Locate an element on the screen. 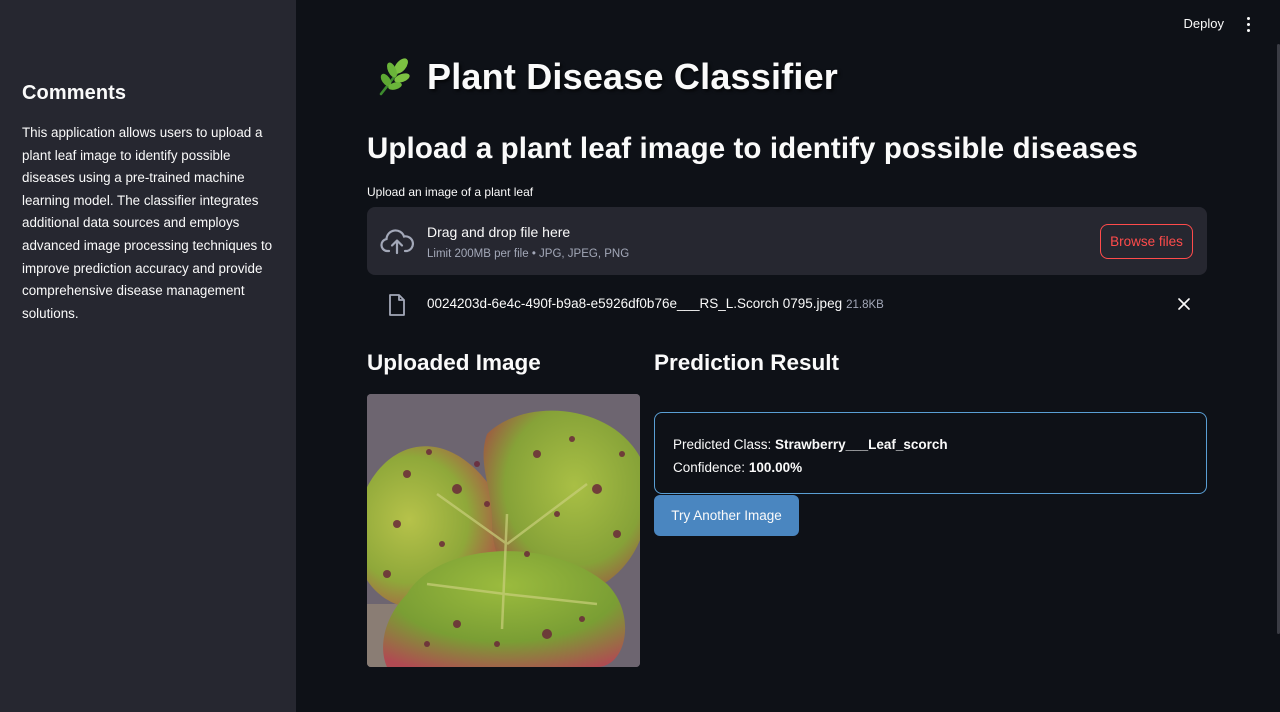 The width and height of the screenshot is (1280, 712). file-size: 21.8KB is located at coordinates (865, 305).